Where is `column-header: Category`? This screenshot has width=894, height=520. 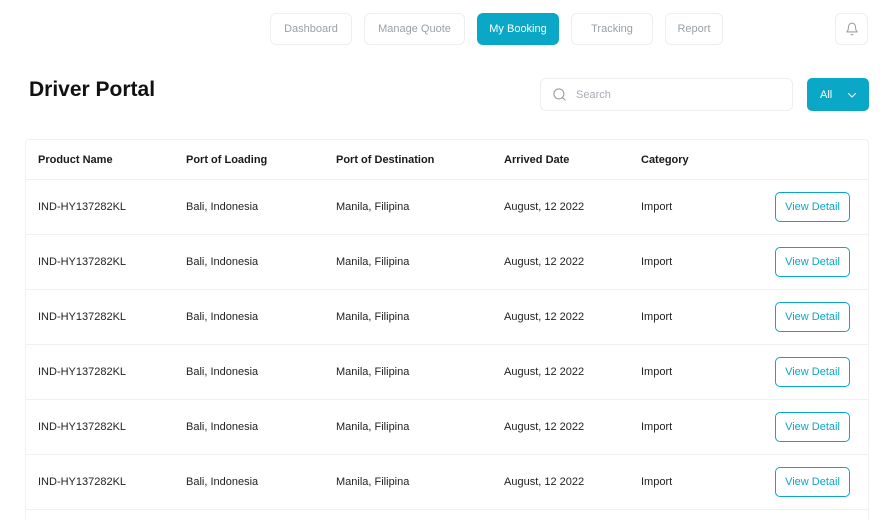
column-header: Category is located at coordinates (665, 159).